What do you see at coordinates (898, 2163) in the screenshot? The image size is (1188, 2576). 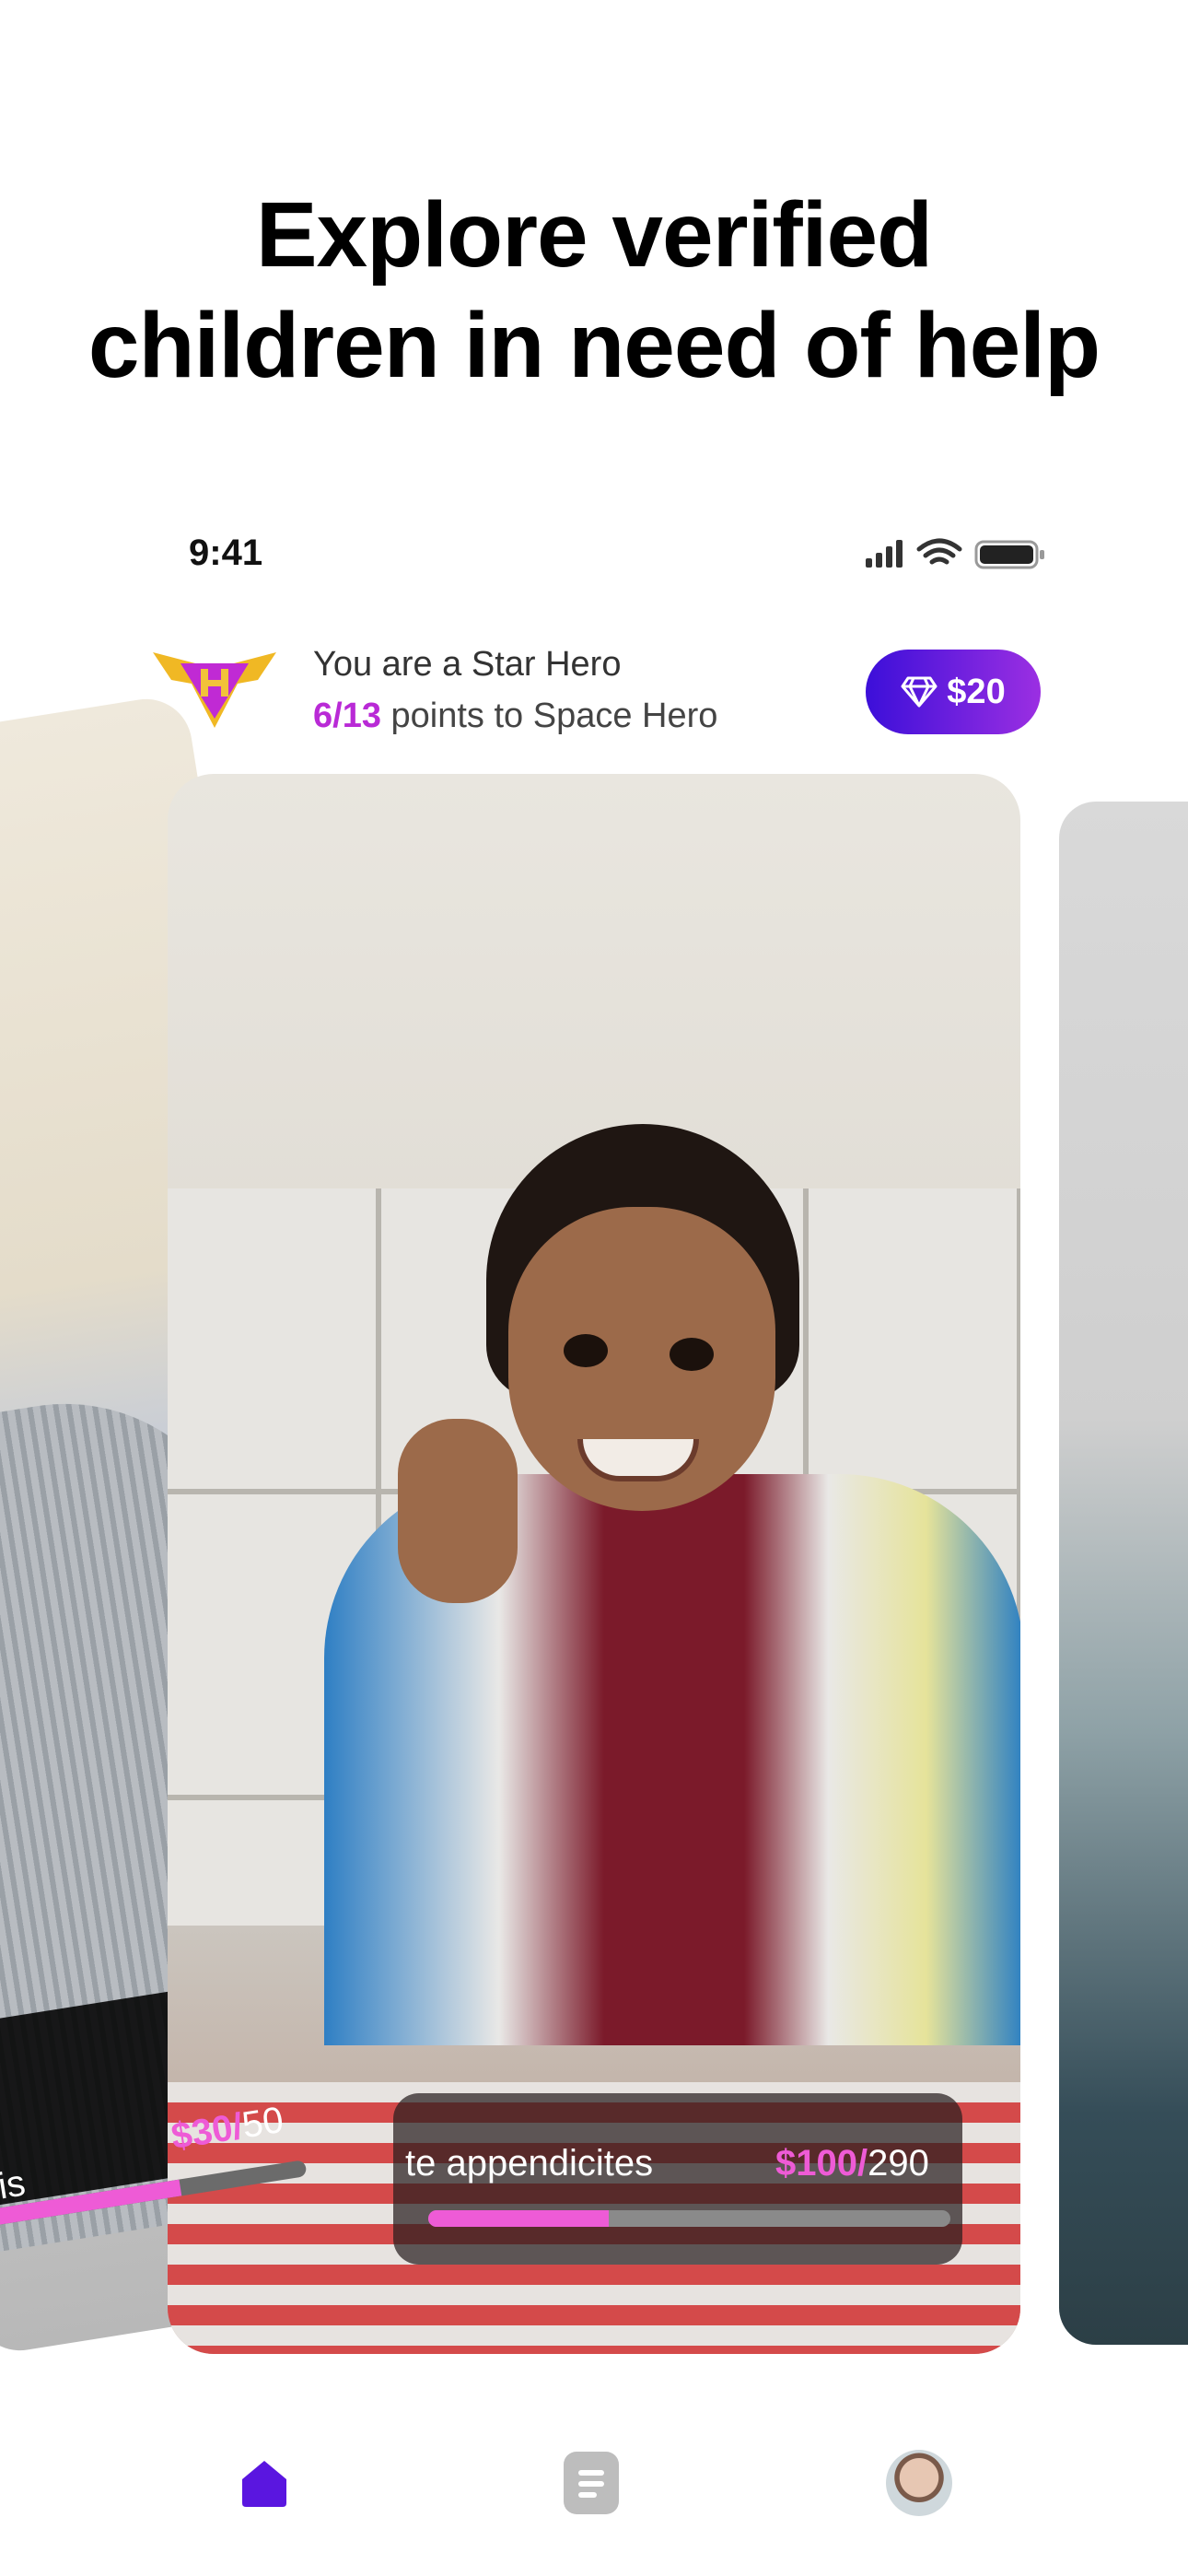 I see `donation-goal-current: 290` at bounding box center [898, 2163].